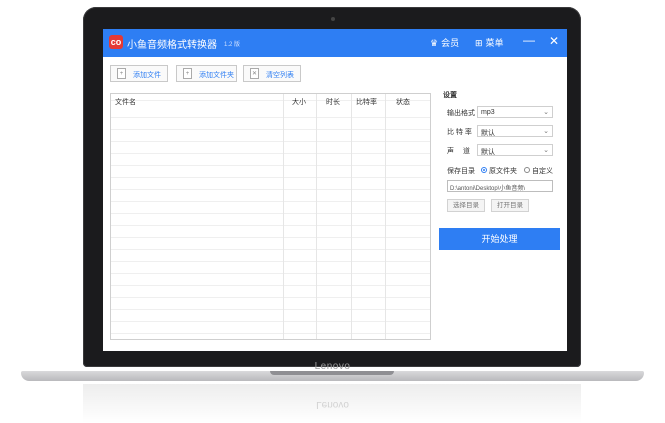 The width and height of the screenshot is (665, 423). Describe the element at coordinates (366, 102) in the screenshot. I see `column-header-bitrate: 比特率` at that location.